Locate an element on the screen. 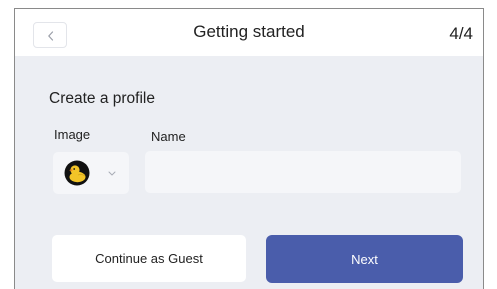  step-indicator: 4/4 is located at coordinates (461, 33).